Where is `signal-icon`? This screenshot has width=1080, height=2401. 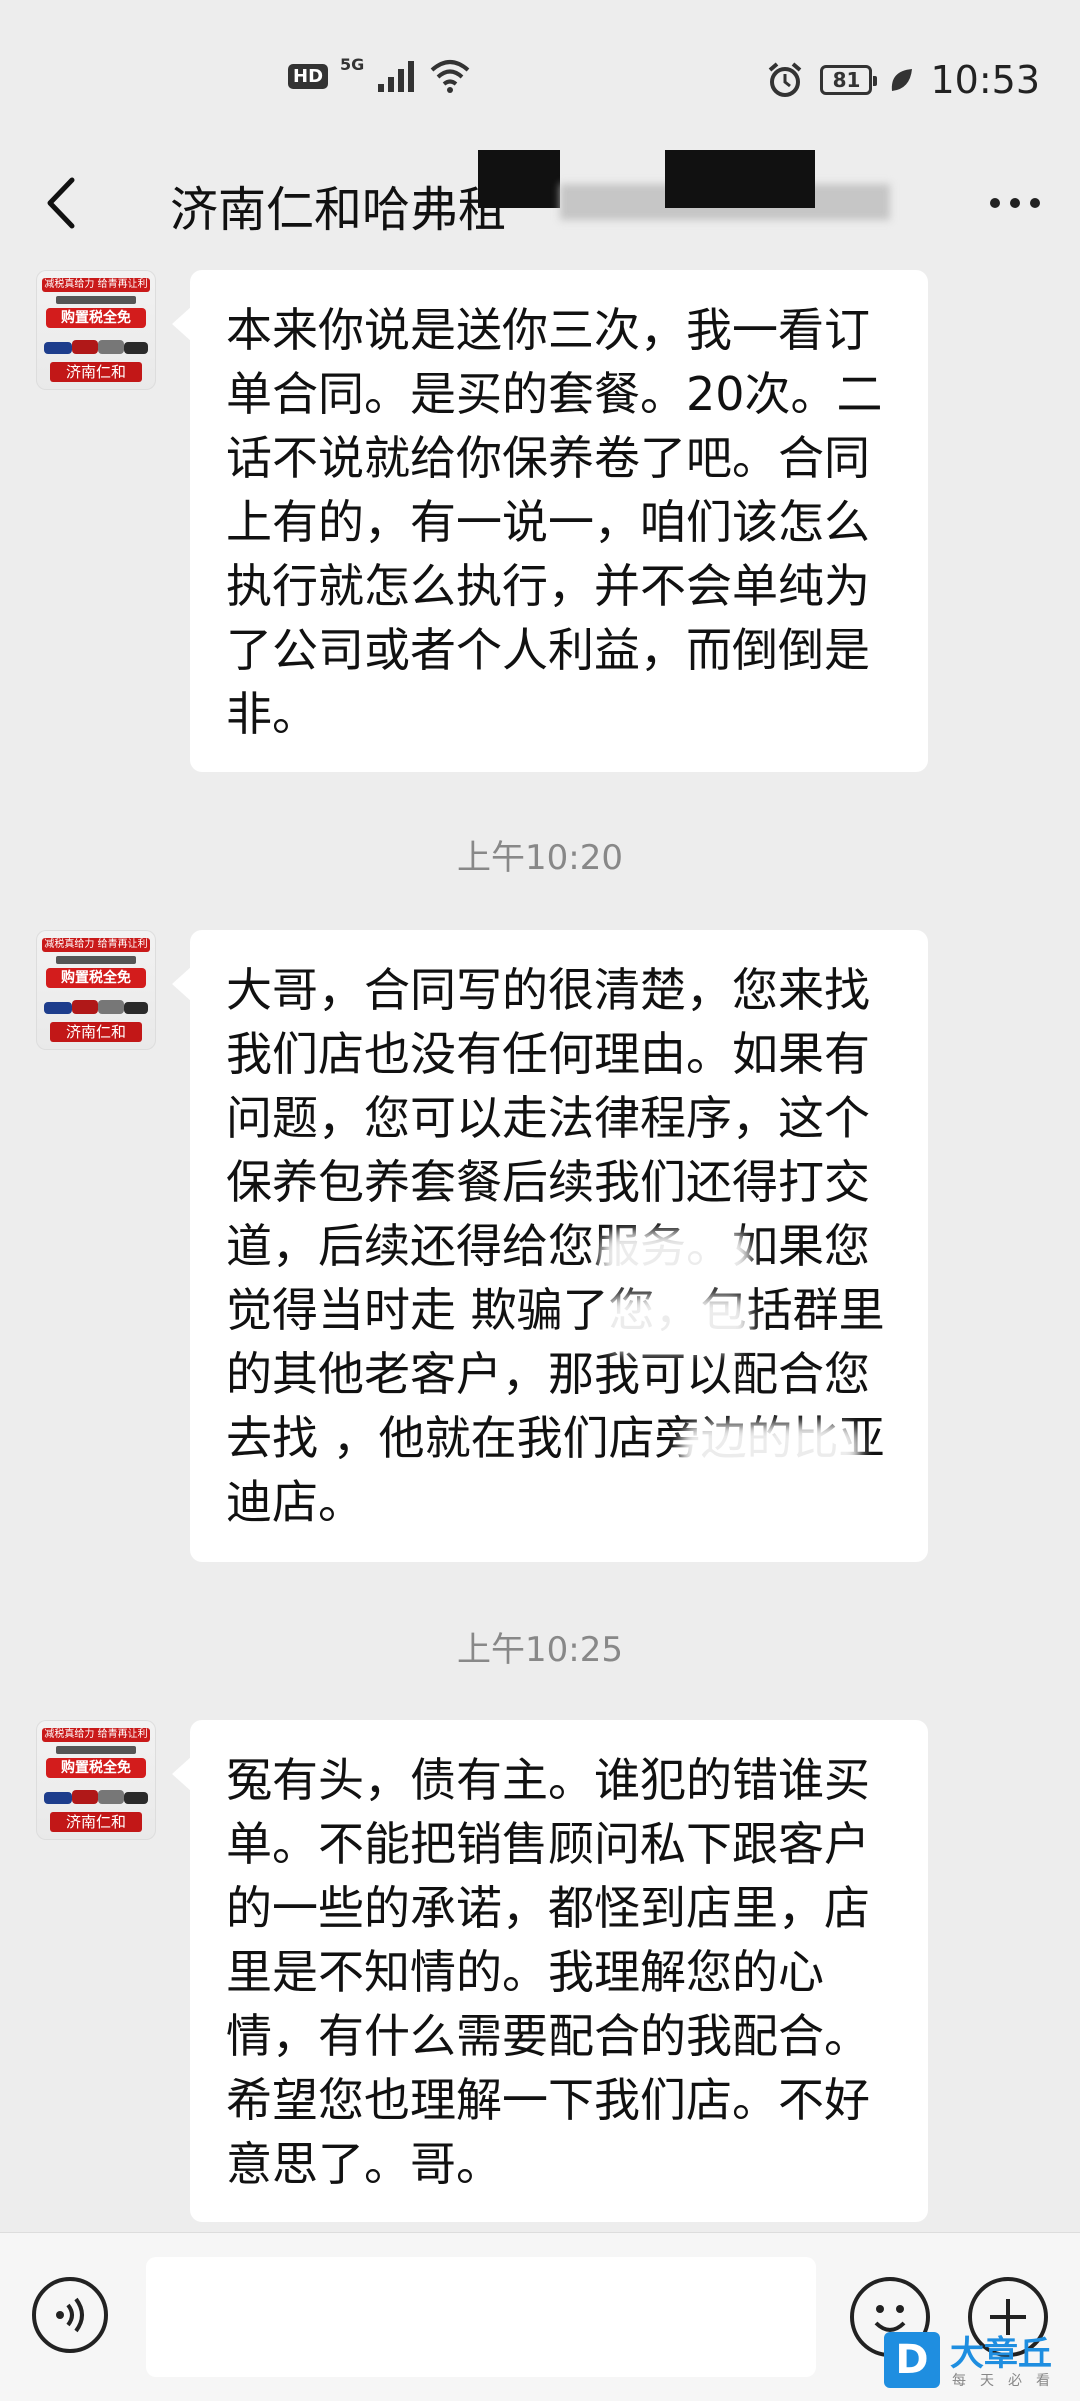
signal-icon is located at coordinates (396, 76).